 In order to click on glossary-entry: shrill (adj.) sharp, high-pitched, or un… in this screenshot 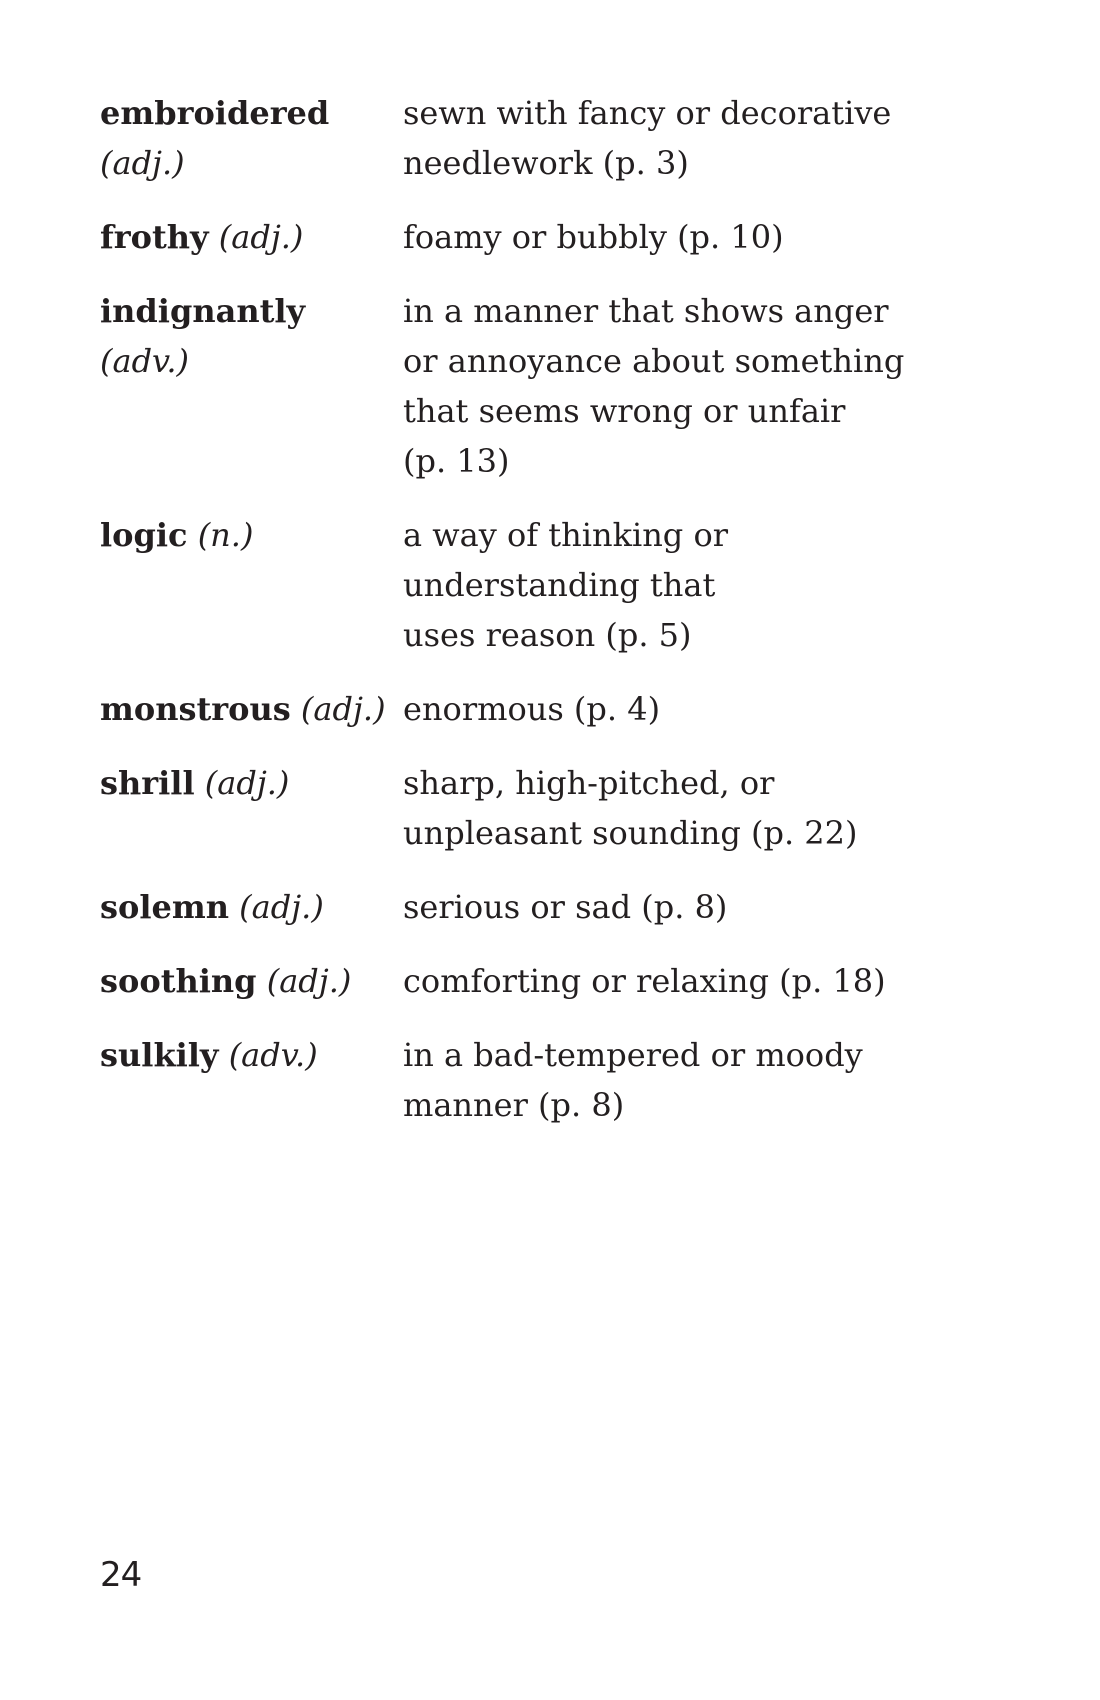, I will do `click(550, 808)`.